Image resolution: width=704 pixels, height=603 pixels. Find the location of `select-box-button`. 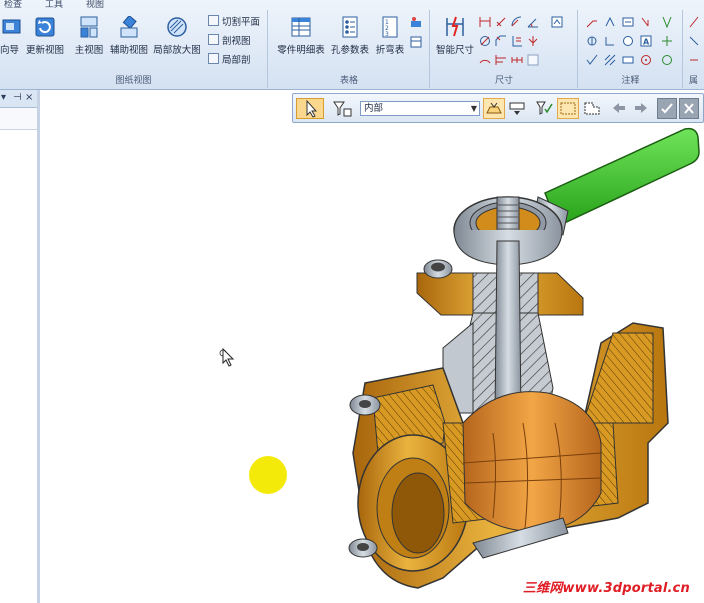

select-box-button is located at coordinates (568, 108).